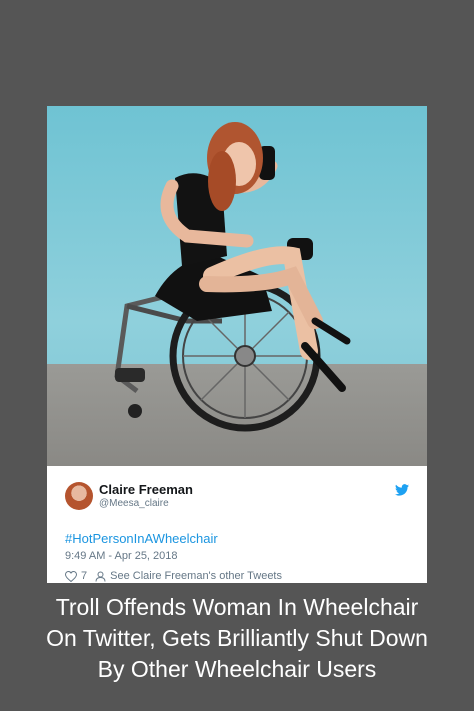 The image size is (474, 711). I want to click on tweet-hashtag: #HotPersonInAWheelchair, so click(141, 538).